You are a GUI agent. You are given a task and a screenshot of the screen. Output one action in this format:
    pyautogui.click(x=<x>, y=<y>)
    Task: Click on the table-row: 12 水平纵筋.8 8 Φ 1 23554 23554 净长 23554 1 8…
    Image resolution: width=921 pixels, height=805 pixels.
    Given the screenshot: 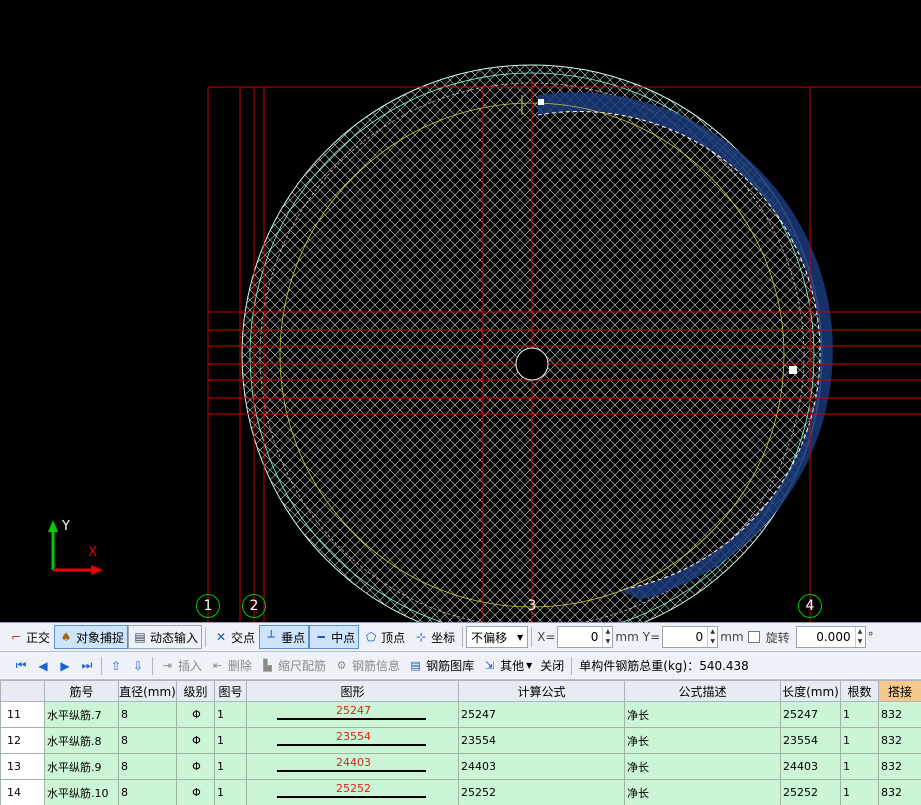 What is the action you would take?
    pyautogui.click(x=460, y=740)
    